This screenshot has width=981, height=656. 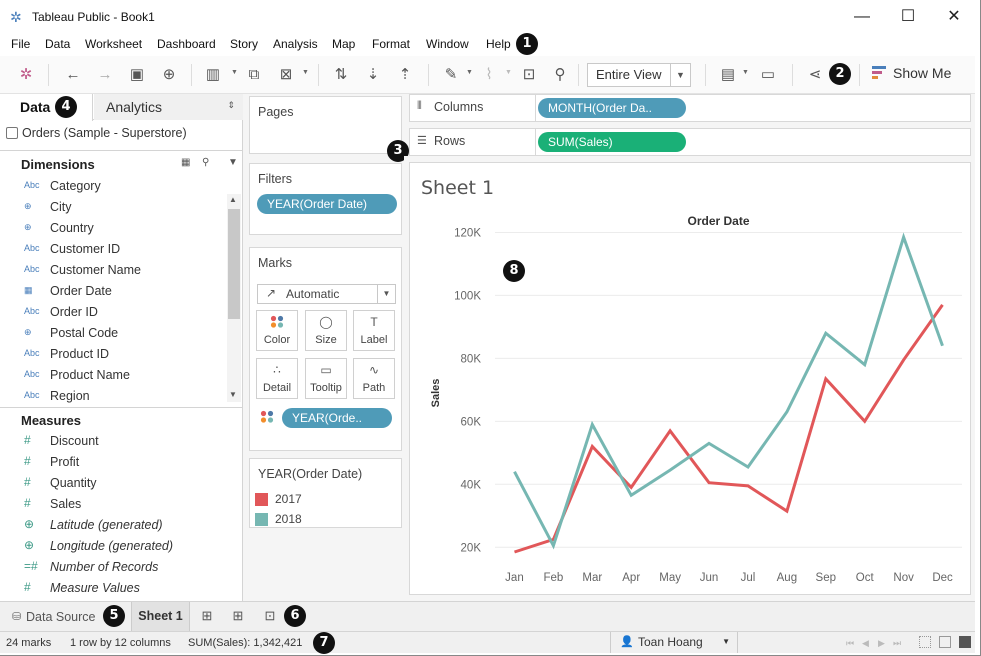 What do you see at coordinates (965, 642) in the screenshot?
I see `show-sheet-sorter-icon` at bounding box center [965, 642].